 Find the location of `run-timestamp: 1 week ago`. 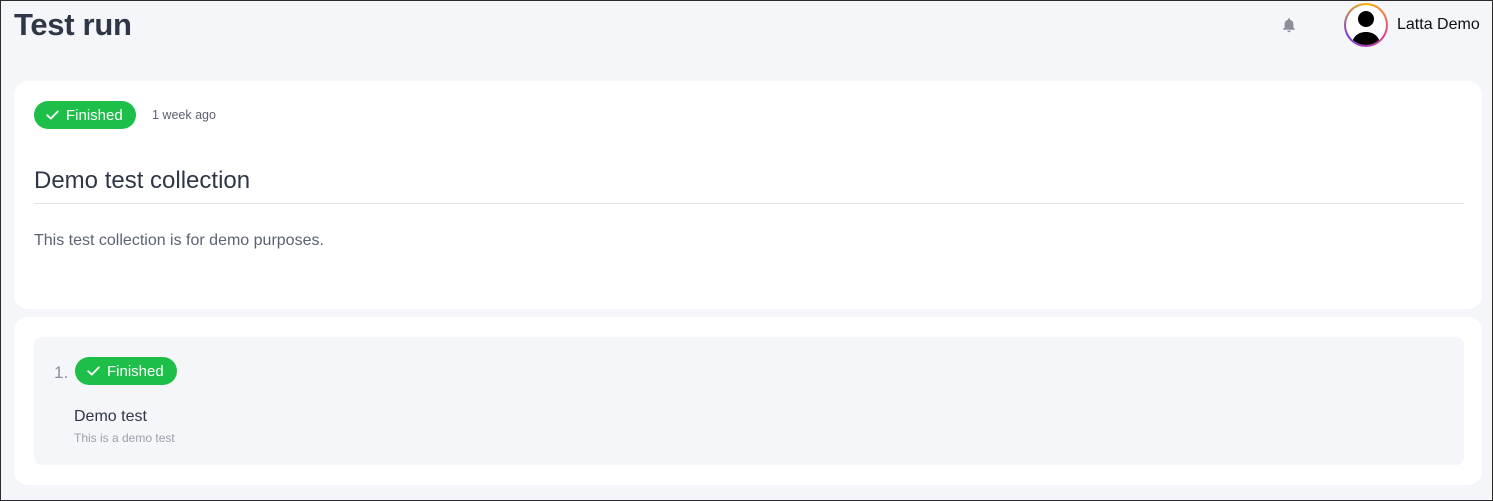

run-timestamp: 1 week ago is located at coordinates (184, 115).